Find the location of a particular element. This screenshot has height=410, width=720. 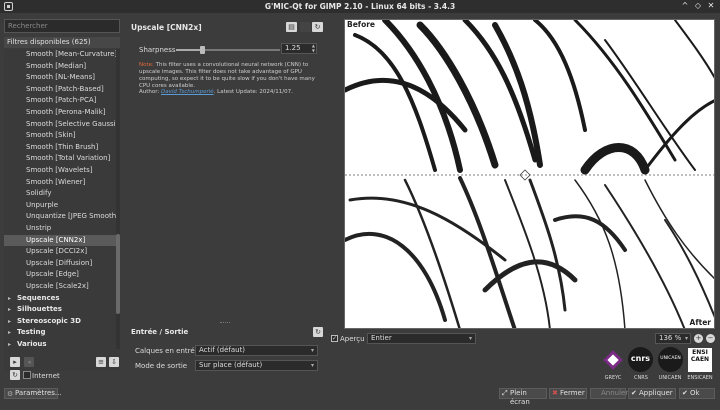

settings-icon: ⚙ is located at coordinates (10, 394).